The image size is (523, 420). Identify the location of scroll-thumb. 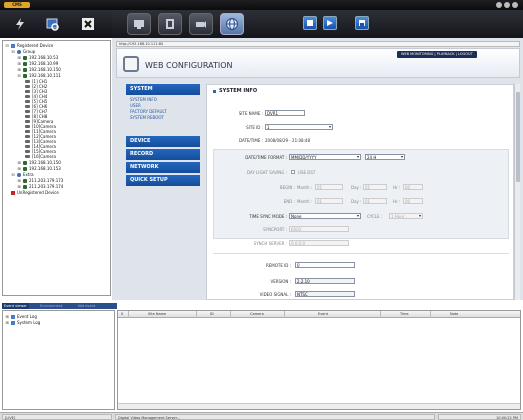
(518, 137).